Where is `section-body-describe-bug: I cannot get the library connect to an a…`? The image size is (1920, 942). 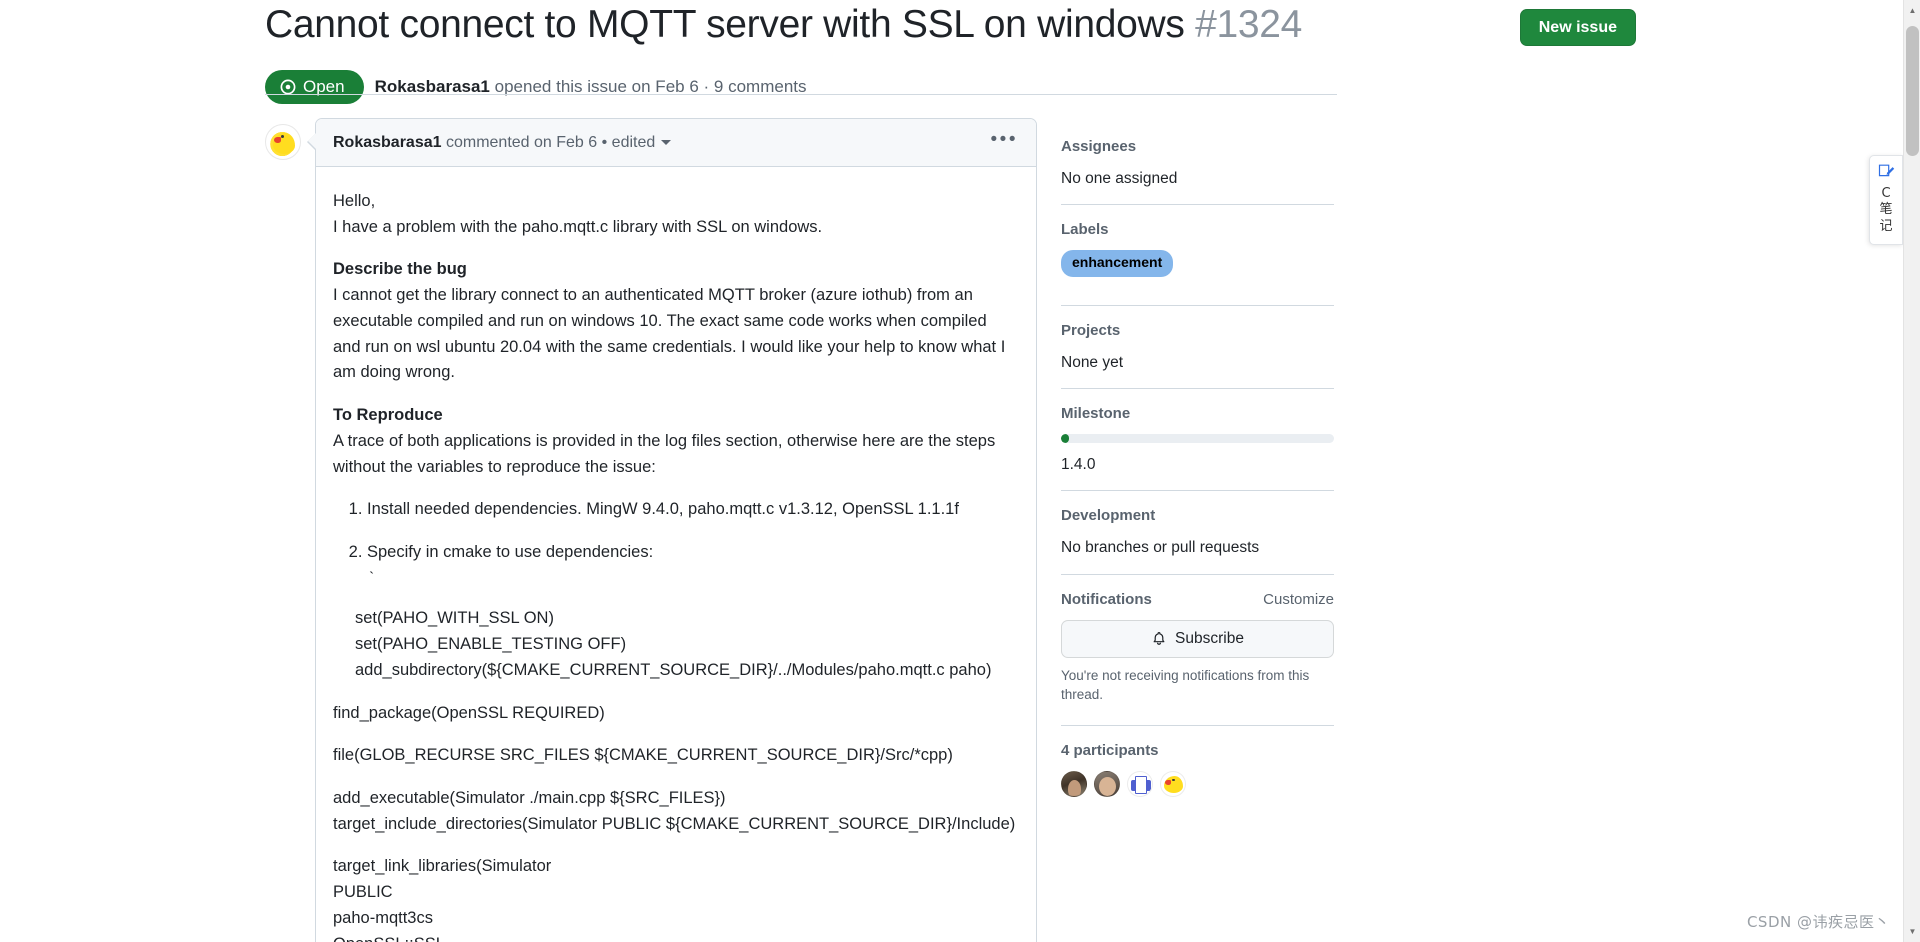
section-body-describe-bug: I cannot get the library connect to an a… is located at coordinates (669, 334).